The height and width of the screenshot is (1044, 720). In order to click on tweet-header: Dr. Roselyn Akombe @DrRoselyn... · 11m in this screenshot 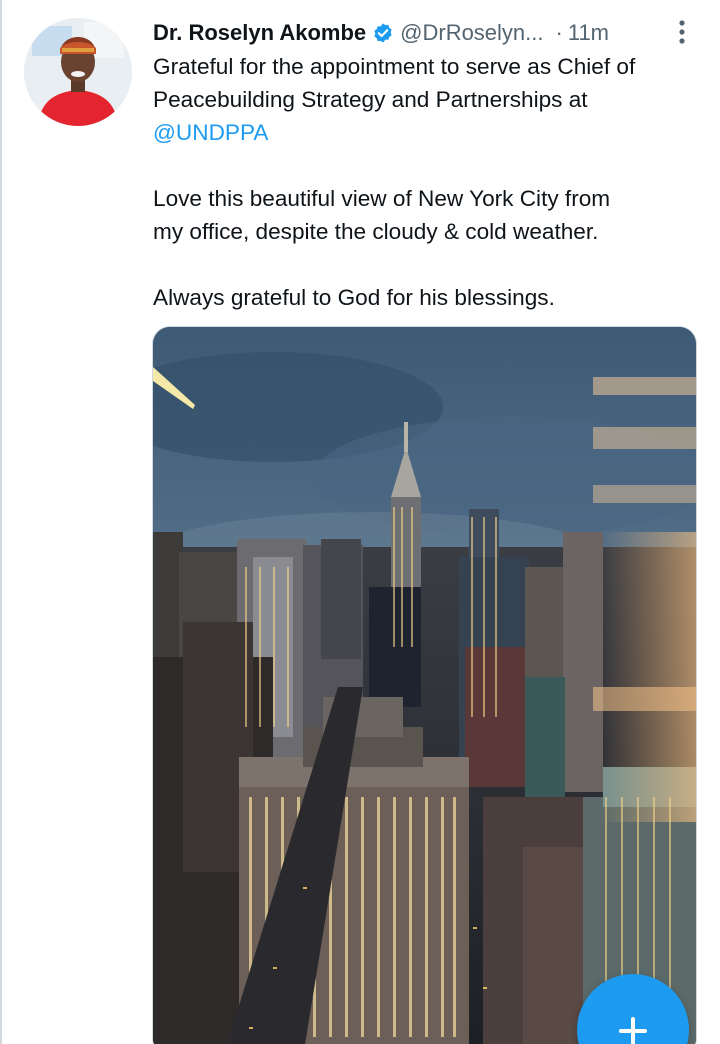, I will do `click(423, 33)`.